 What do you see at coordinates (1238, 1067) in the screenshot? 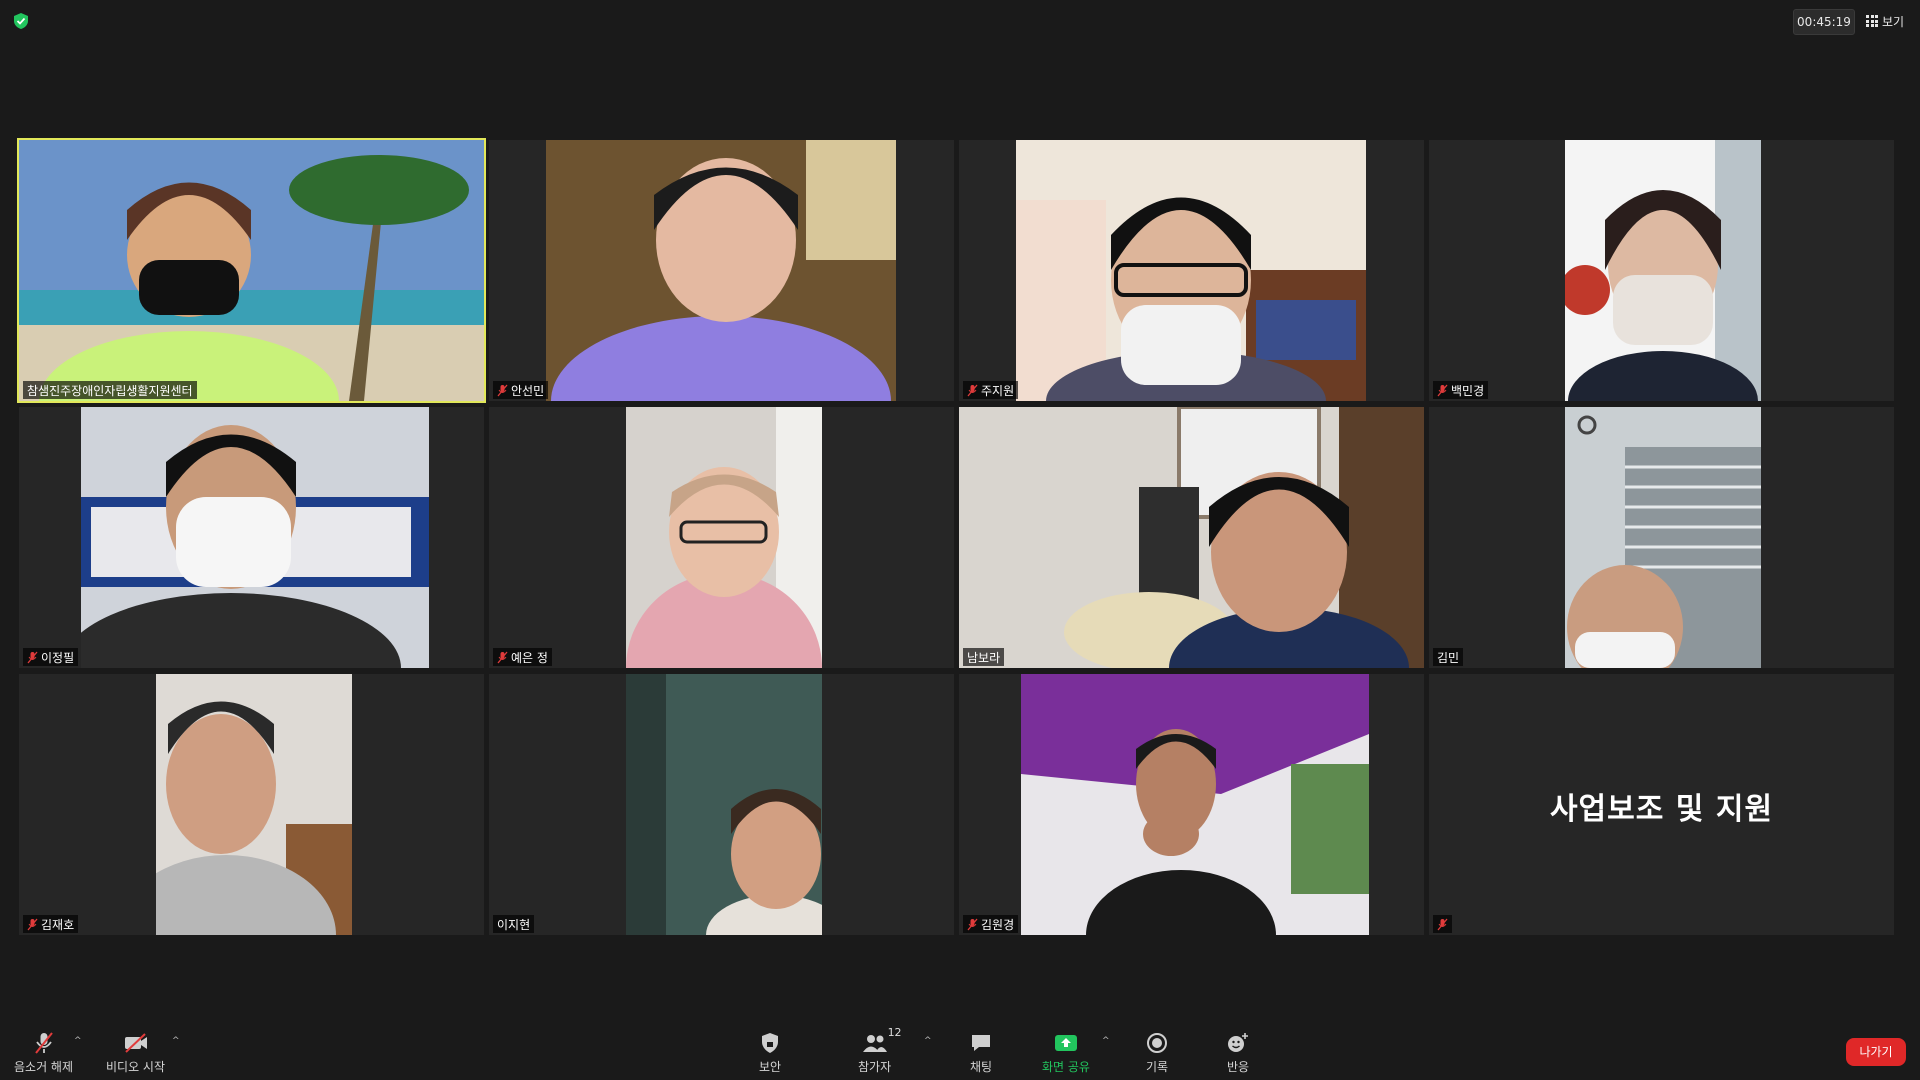
I see `reactions-label: 반응` at bounding box center [1238, 1067].